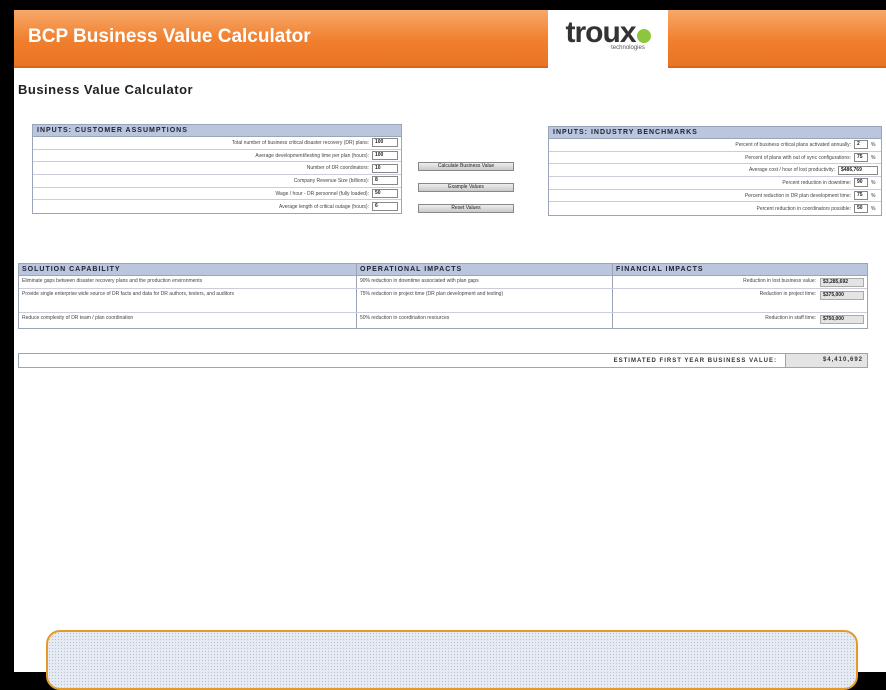 This screenshot has width=886, height=690. I want to click on estimated-value-amount: $4,410,692, so click(826, 360).